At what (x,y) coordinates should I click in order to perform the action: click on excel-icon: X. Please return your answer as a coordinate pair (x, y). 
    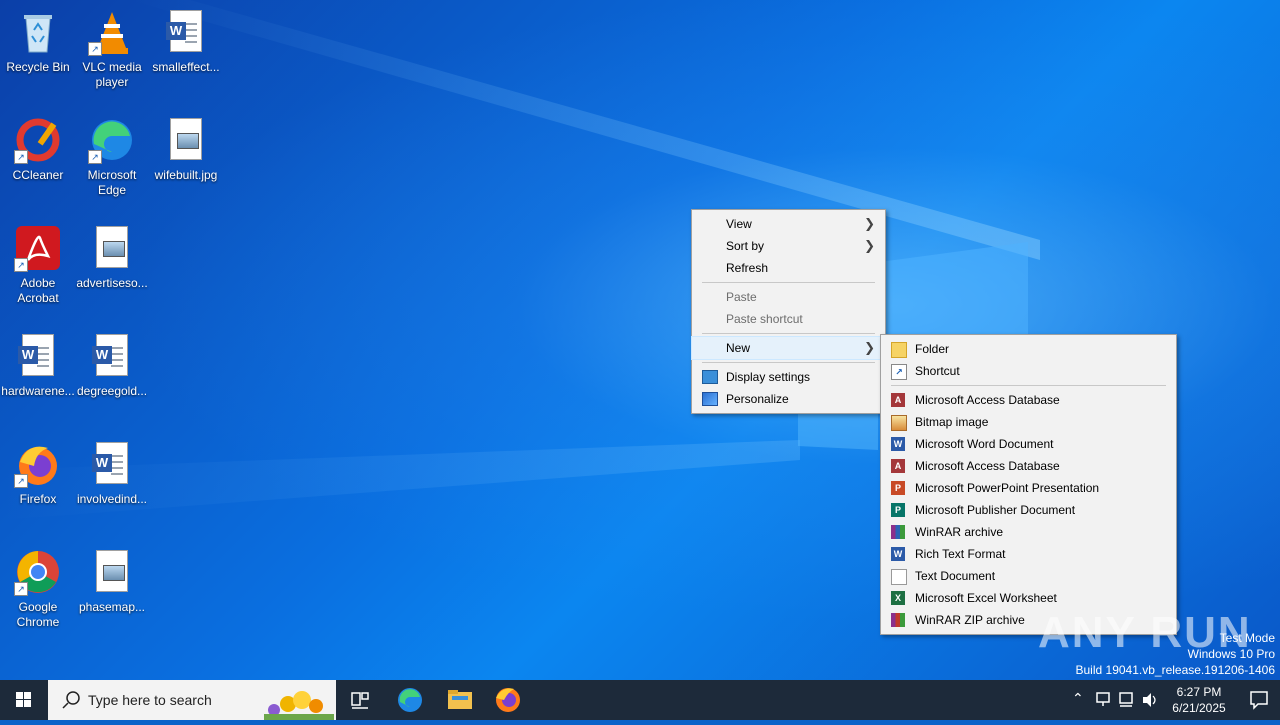
    Looking at the image, I should click on (898, 598).